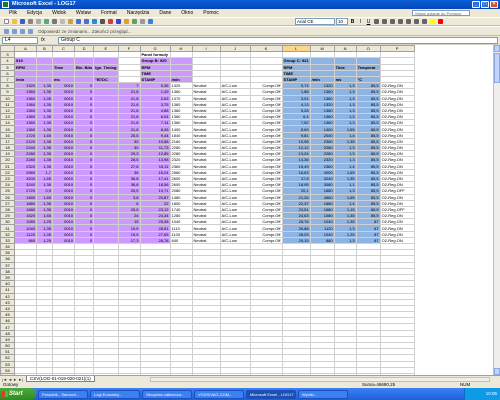 The height and width of the screenshot is (400, 500). What do you see at coordinates (5, 4) in the screenshot?
I see `excel-app-icon` at bounding box center [5, 4].